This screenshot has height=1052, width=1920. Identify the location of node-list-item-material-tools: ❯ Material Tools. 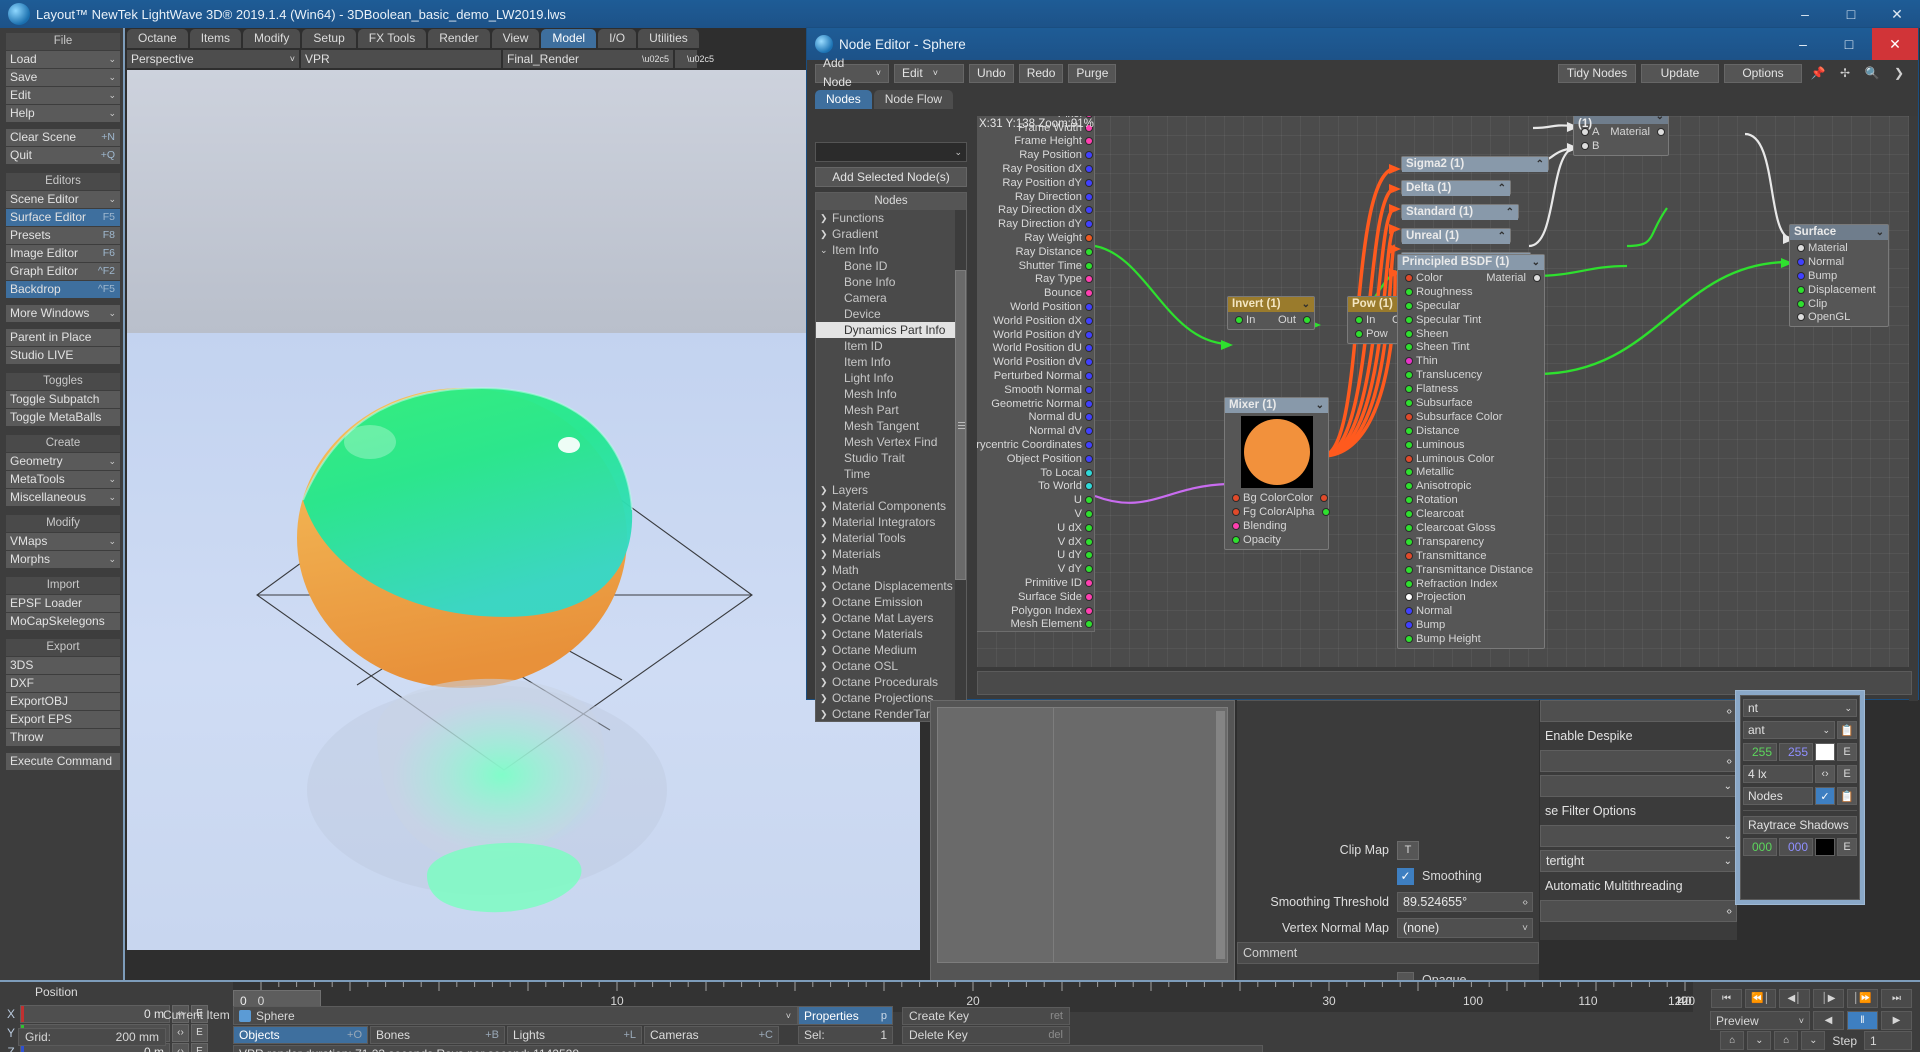
(891, 538).